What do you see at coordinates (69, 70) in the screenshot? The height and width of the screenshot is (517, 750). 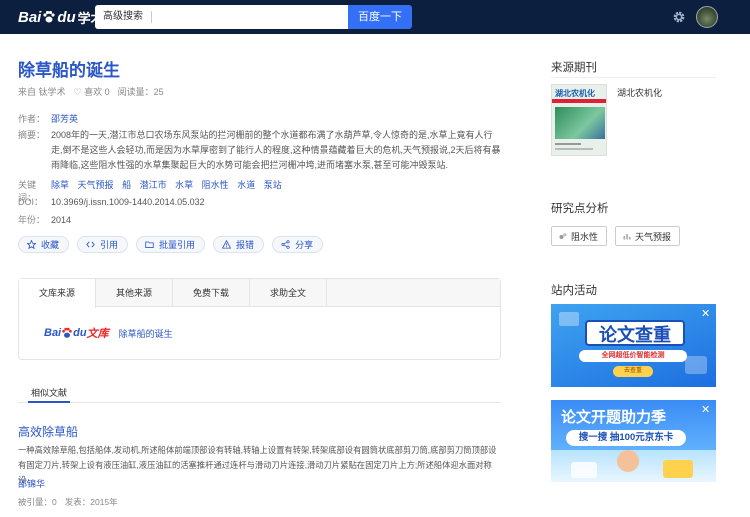 I see `article-title: 除草船的诞生` at bounding box center [69, 70].